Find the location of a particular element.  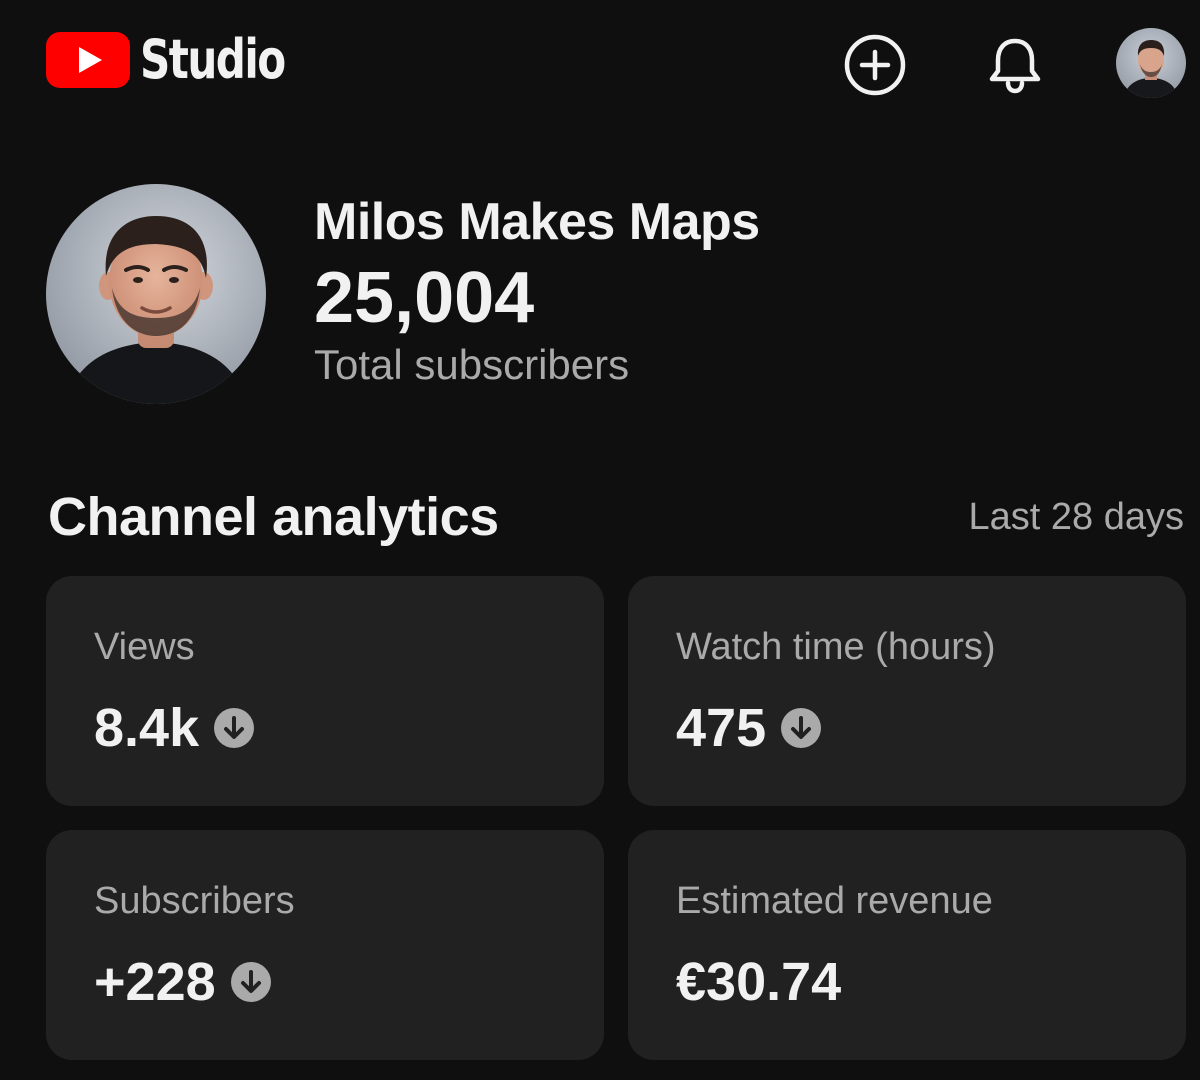

studio-wordmark: Studio is located at coordinates (213, 59).